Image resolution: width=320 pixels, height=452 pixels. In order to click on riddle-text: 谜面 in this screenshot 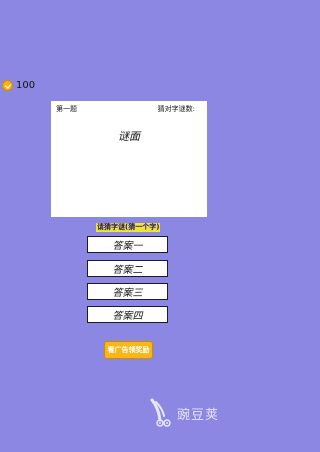, I will do `click(129, 136)`.